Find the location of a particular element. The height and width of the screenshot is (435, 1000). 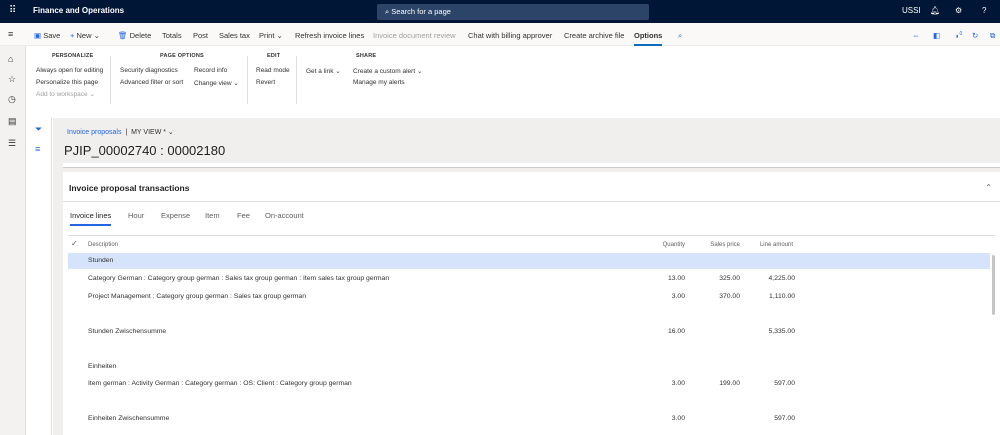

chevron-up-icon: ⌃ is located at coordinates (988, 187).